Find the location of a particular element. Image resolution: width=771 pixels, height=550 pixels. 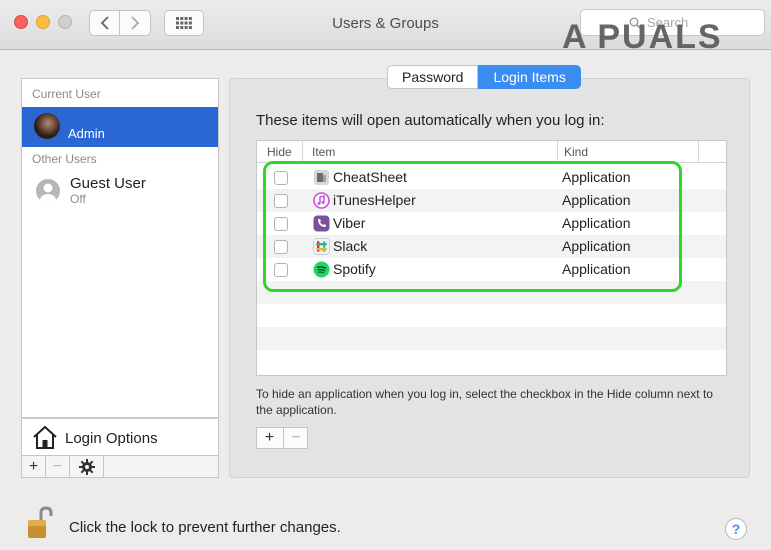

tab-password: Password is located at coordinates (433, 77).